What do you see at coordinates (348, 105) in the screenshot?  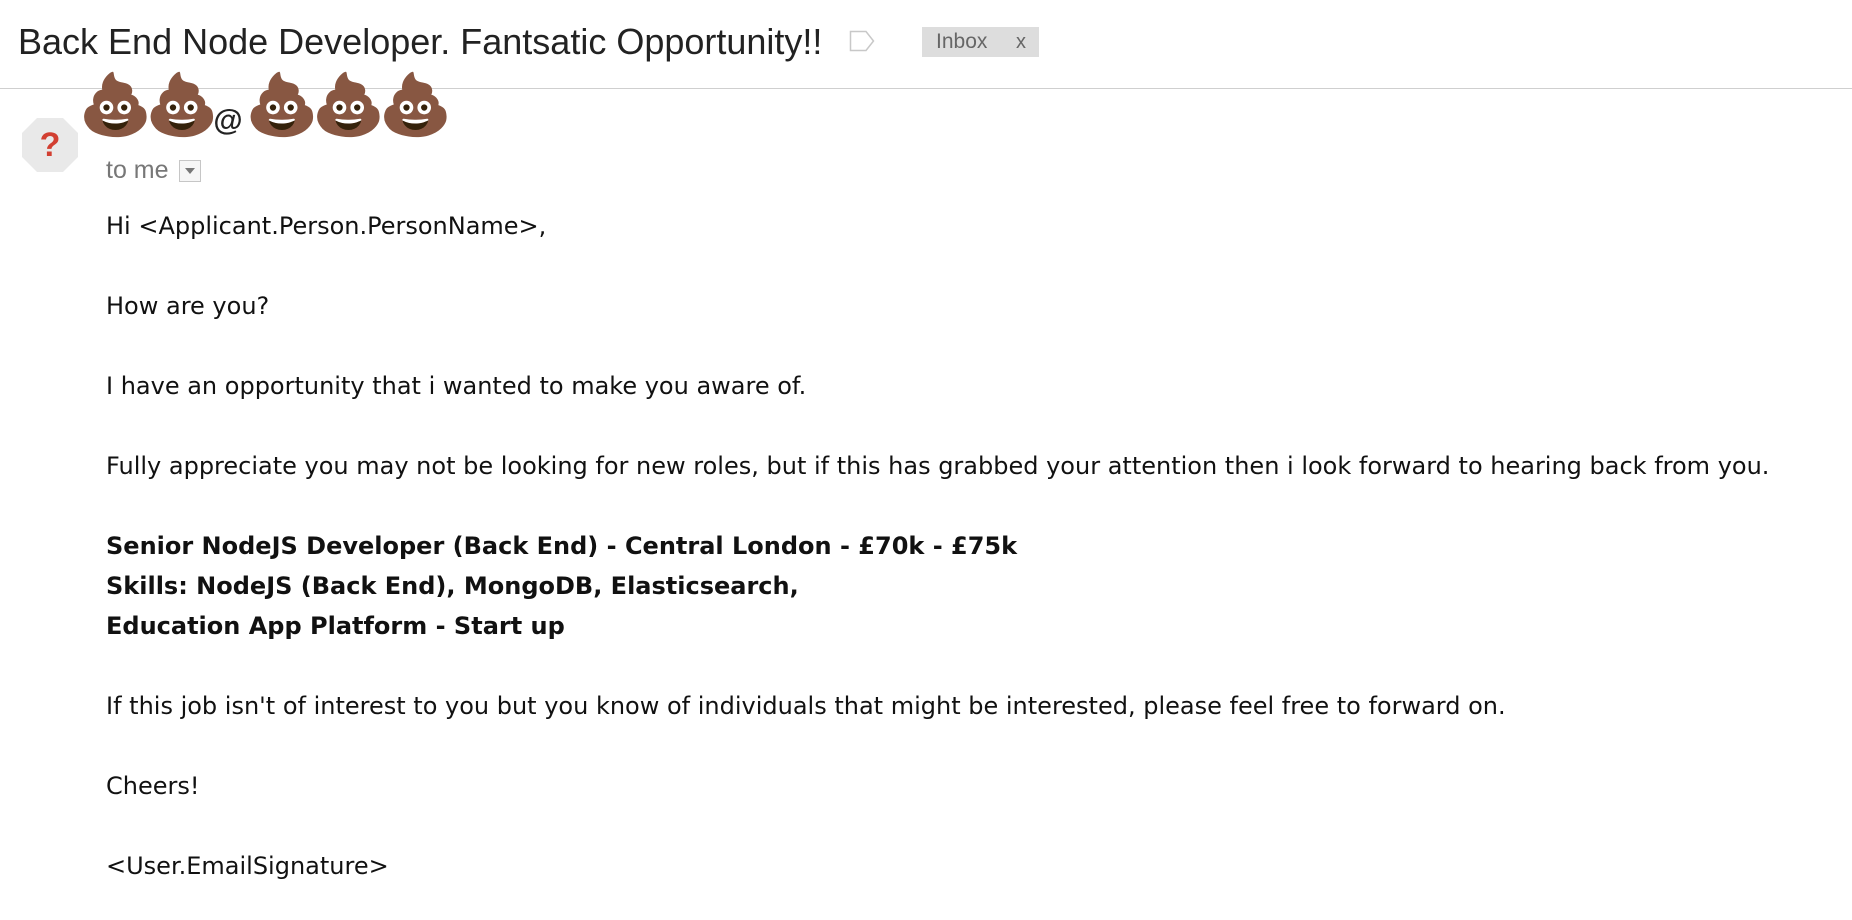 I see `sender-domain-emoji: 💩💩💩` at bounding box center [348, 105].